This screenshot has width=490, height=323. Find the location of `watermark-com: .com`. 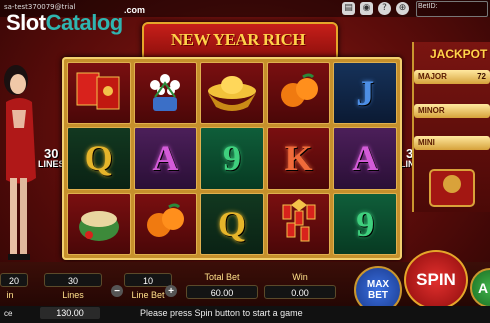

watermark-com: .com is located at coordinates (135, 10).